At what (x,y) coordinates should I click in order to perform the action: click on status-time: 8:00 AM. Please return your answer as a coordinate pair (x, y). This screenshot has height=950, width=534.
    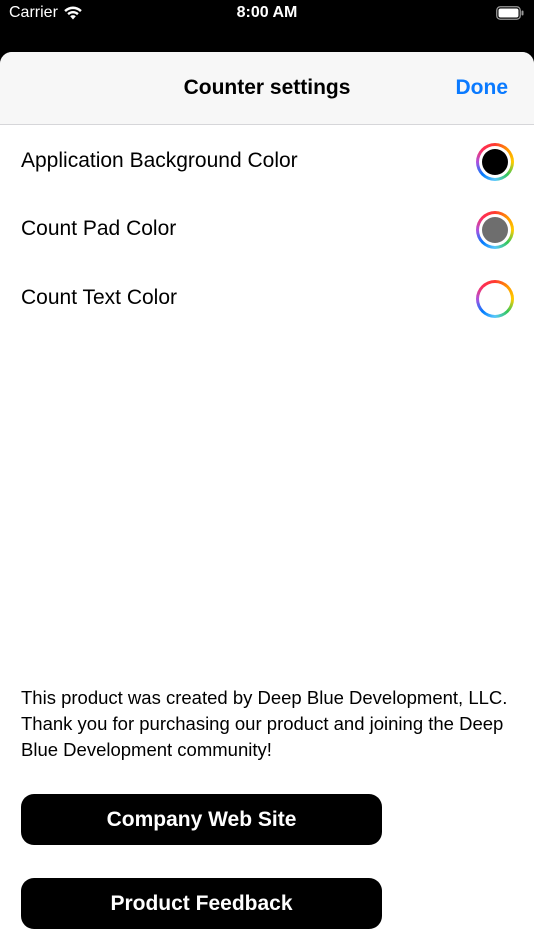
    Looking at the image, I should click on (267, 12).